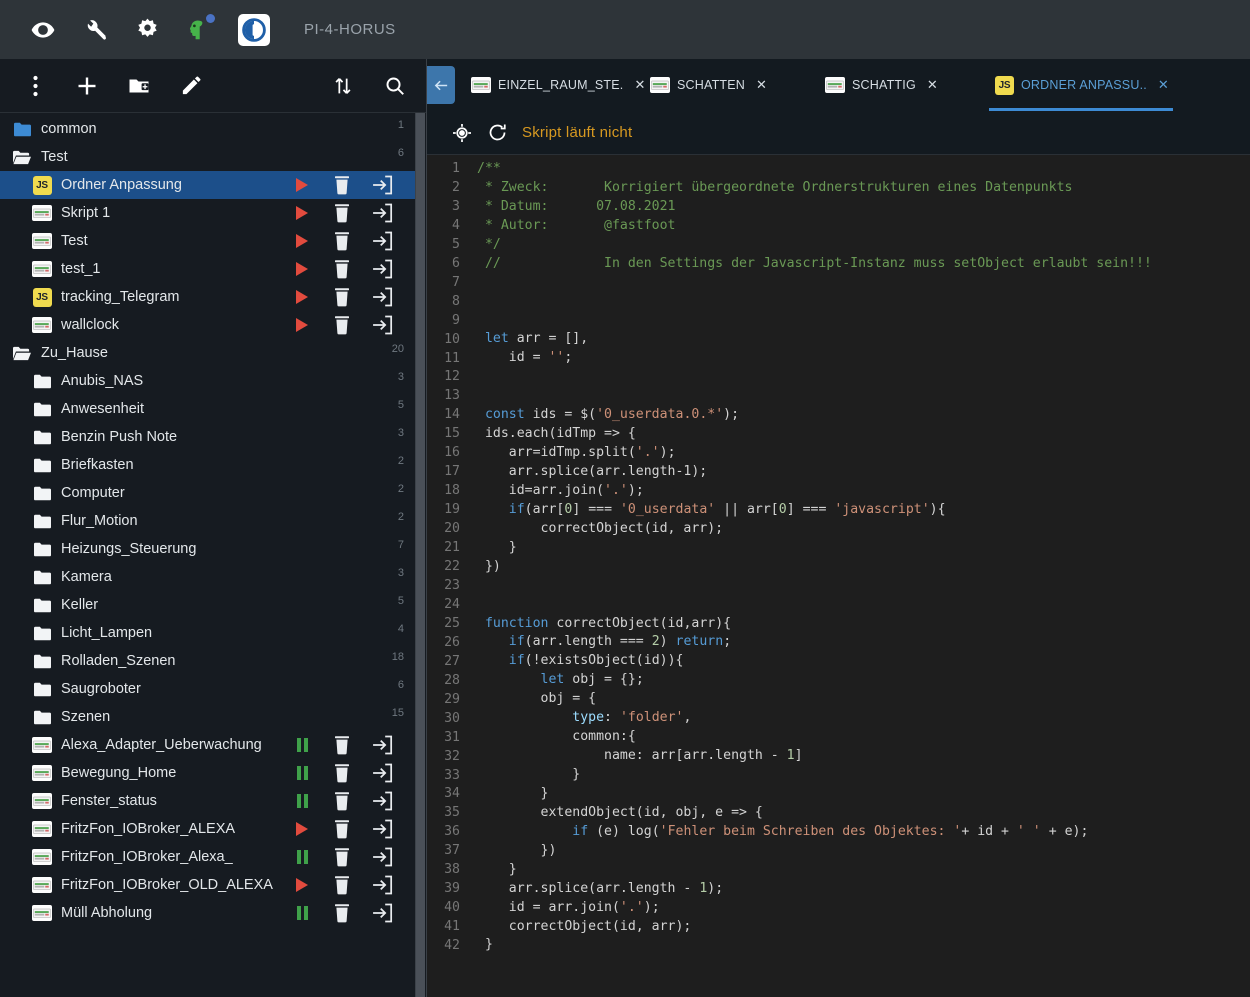  Describe the element at coordinates (95, 30) in the screenshot. I see `wrench-icon` at that location.